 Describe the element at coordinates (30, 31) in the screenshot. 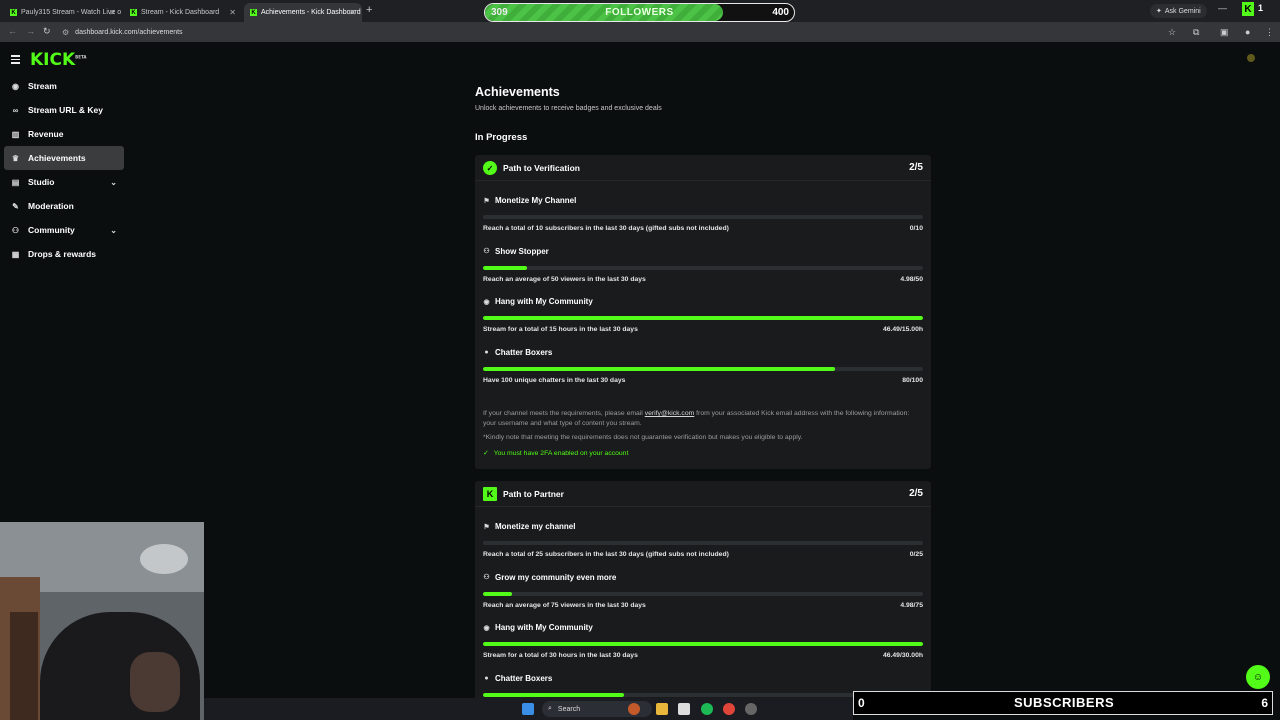

I see `forward-icon: →` at that location.